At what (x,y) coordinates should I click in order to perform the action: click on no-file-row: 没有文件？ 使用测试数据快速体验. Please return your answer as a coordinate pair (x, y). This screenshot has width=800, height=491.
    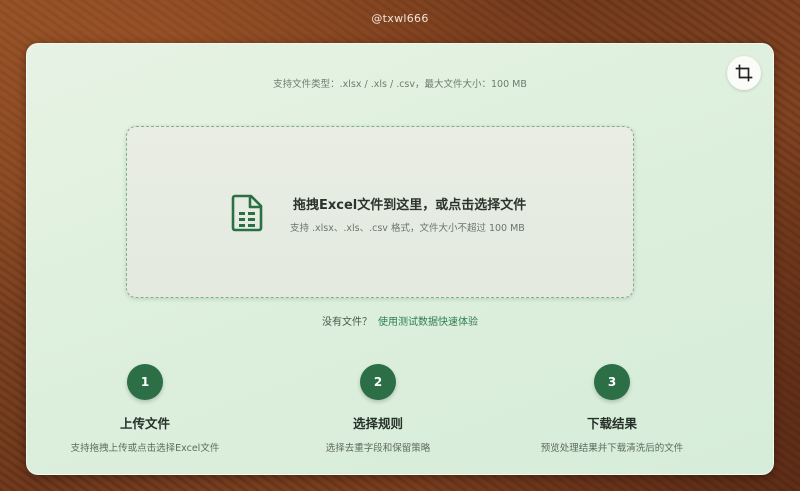
    Looking at the image, I should click on (400, 320).